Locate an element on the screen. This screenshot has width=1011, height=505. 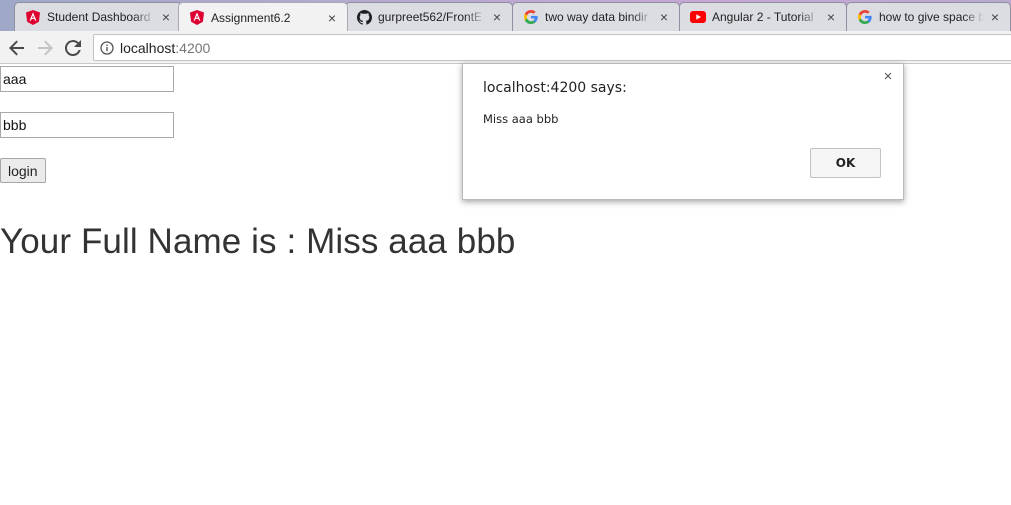
tab-title: Angular 2 - Tutorial is located at coordinates (763, 17).